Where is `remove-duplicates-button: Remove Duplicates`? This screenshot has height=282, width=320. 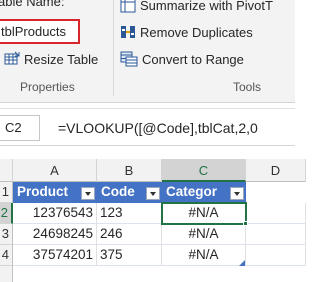
remove-duplicates-button: Remove Duplicates is located at coordinates (186, 32).